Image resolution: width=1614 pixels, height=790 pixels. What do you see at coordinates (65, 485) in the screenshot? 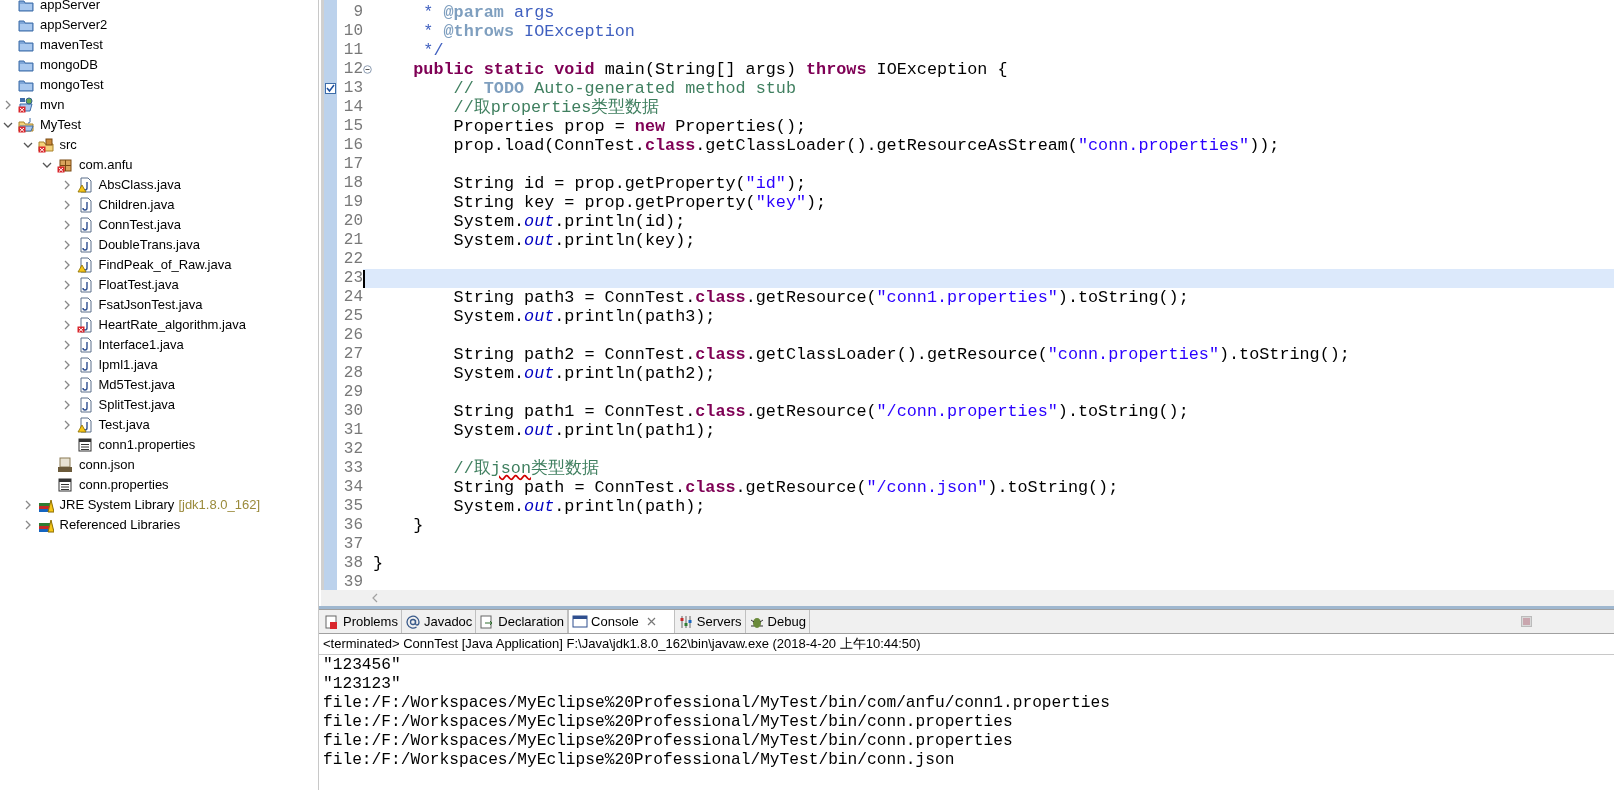
I see `table-file-icon` at bounding box center [65, 485].